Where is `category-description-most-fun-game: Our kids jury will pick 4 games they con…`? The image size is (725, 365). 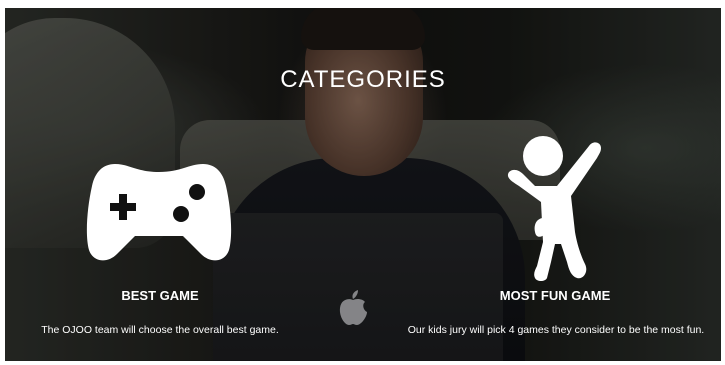
category-description-most-fun-game: Our kids jury will pick 4 games they con… is located at coordinates (556, 330).